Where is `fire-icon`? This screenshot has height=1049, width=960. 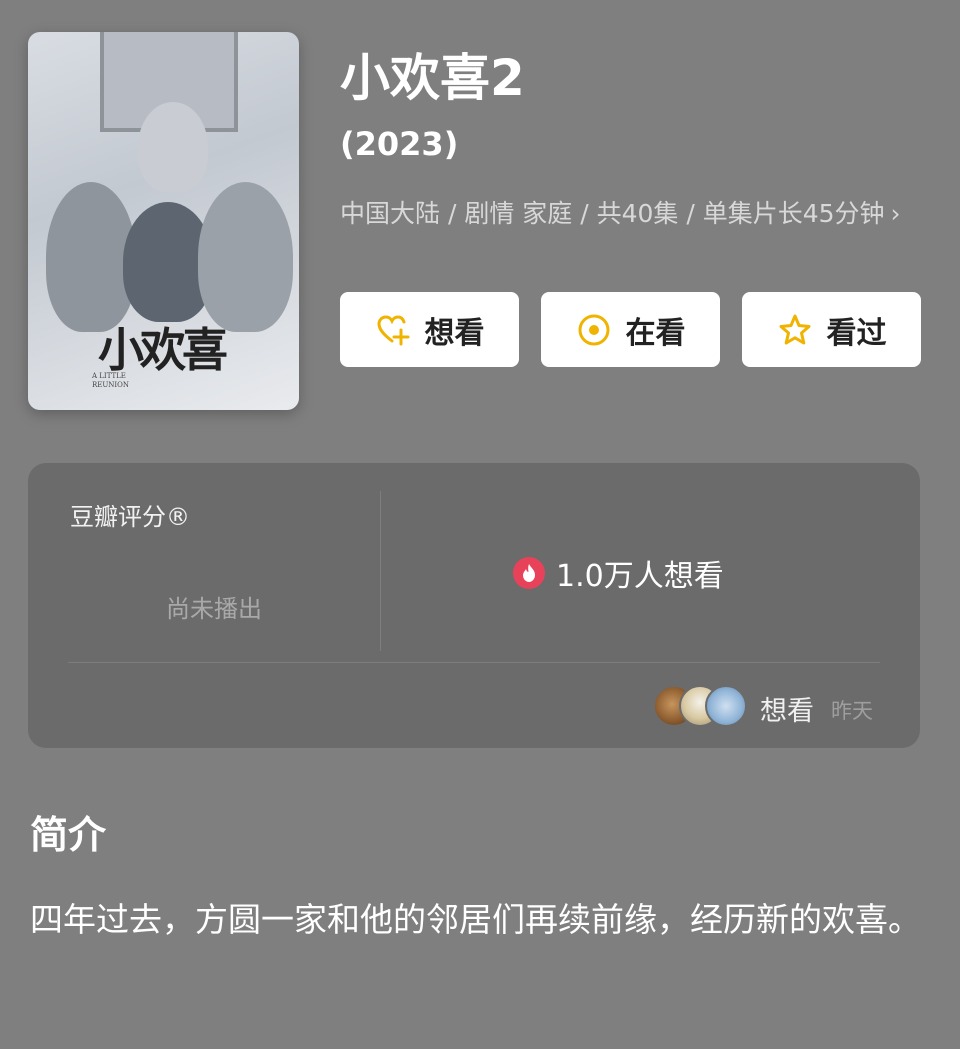
fire-icon is located at coordinates (529, 573).